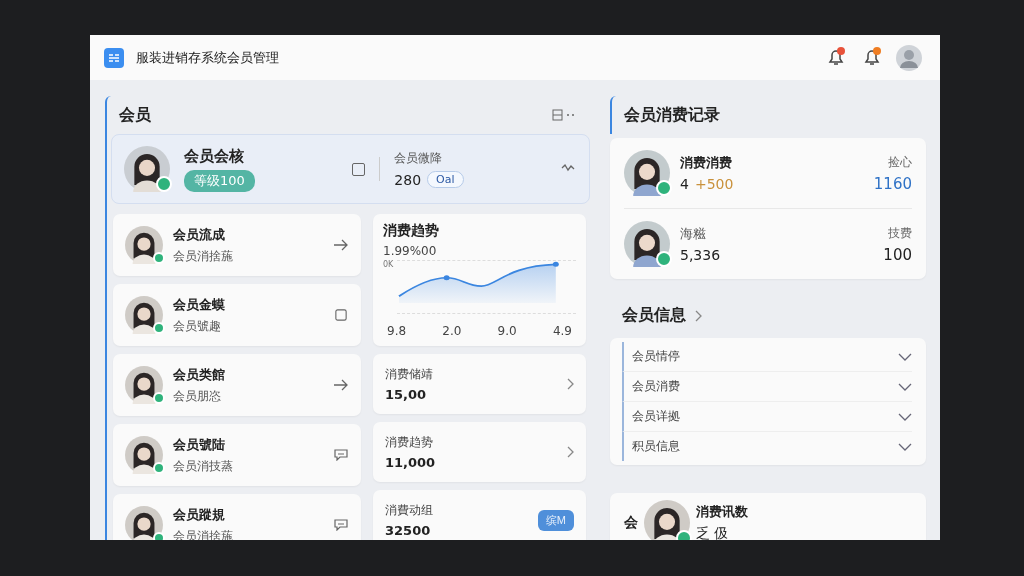  Describe the element at coordinates (410, 462) in the screenshot. I see `stat-value: 11,000` at that location.